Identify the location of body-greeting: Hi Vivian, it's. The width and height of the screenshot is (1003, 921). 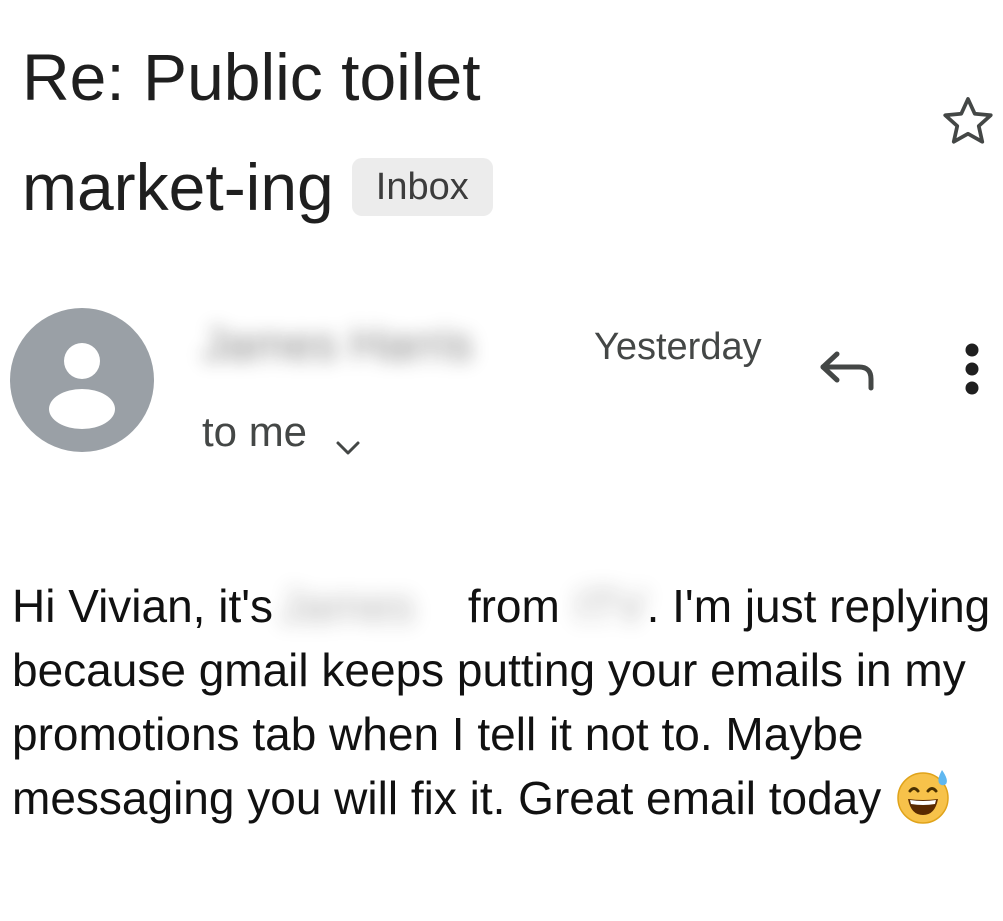
(143, 606).